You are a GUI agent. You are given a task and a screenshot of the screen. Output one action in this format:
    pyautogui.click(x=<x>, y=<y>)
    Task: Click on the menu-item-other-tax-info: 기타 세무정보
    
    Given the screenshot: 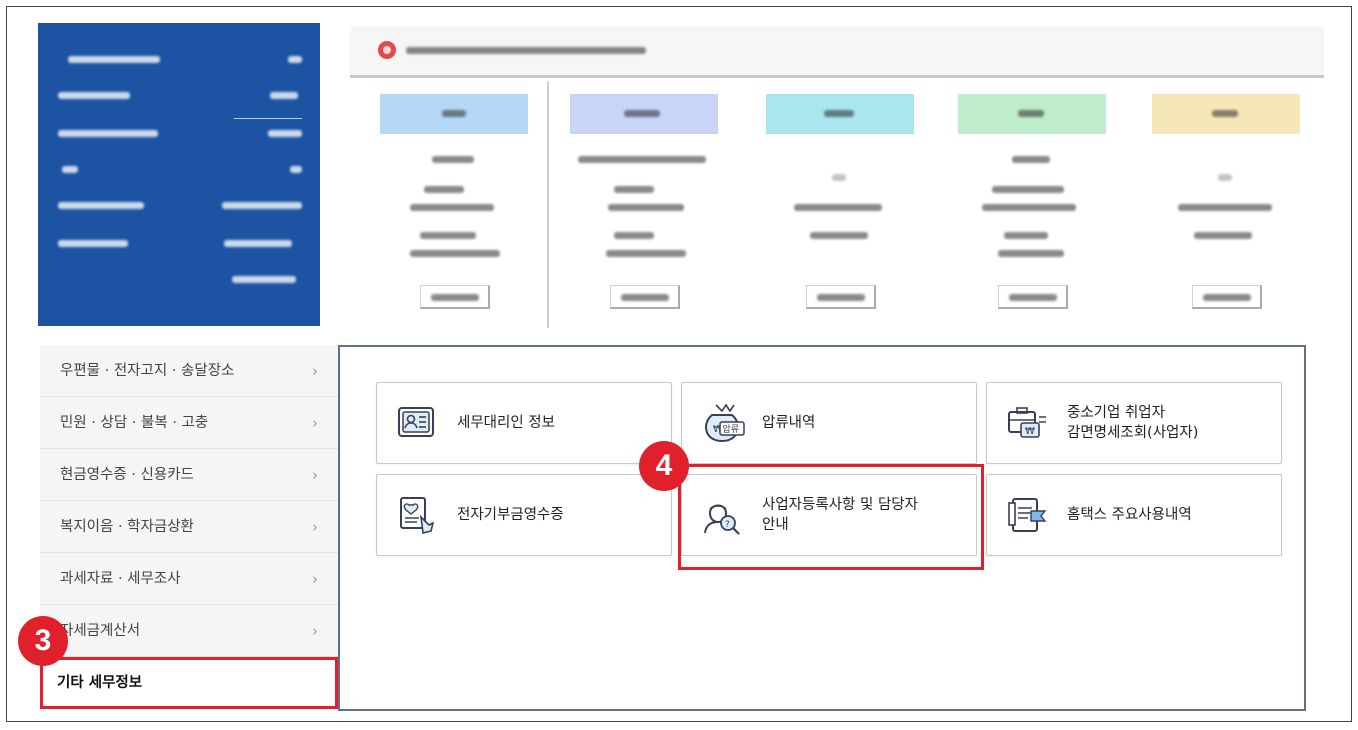 What is the action you would take?
    pyautogui.click(x=189, y=683)
    